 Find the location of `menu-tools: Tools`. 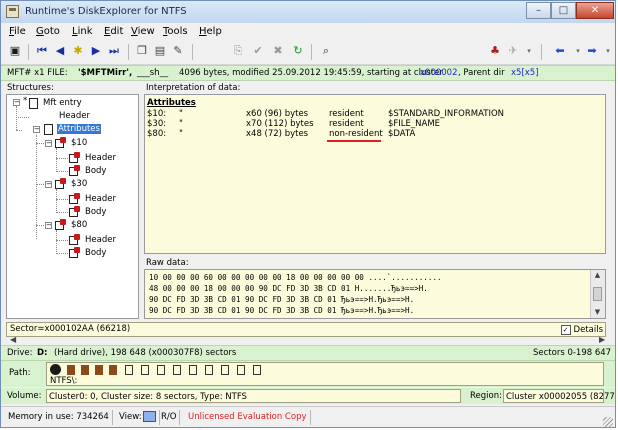

menu-tools: Tools is located at coordinates (175, 31).